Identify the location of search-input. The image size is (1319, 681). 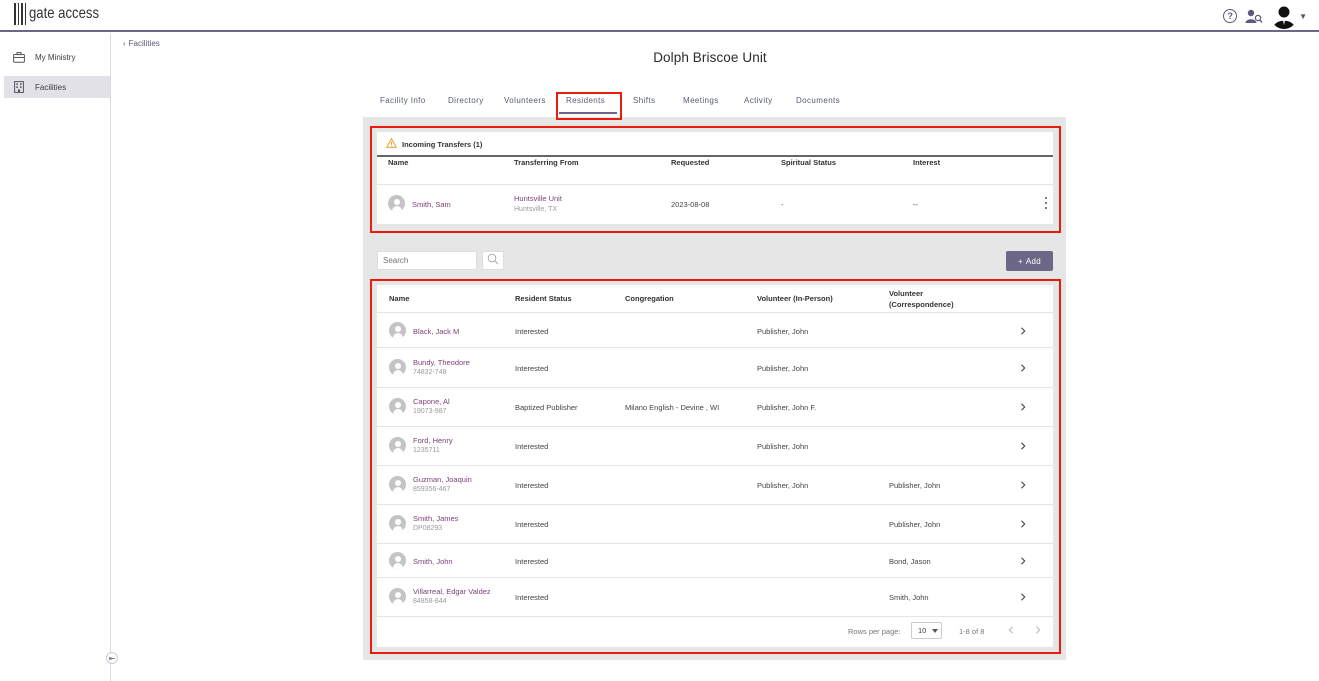
(427, 260).